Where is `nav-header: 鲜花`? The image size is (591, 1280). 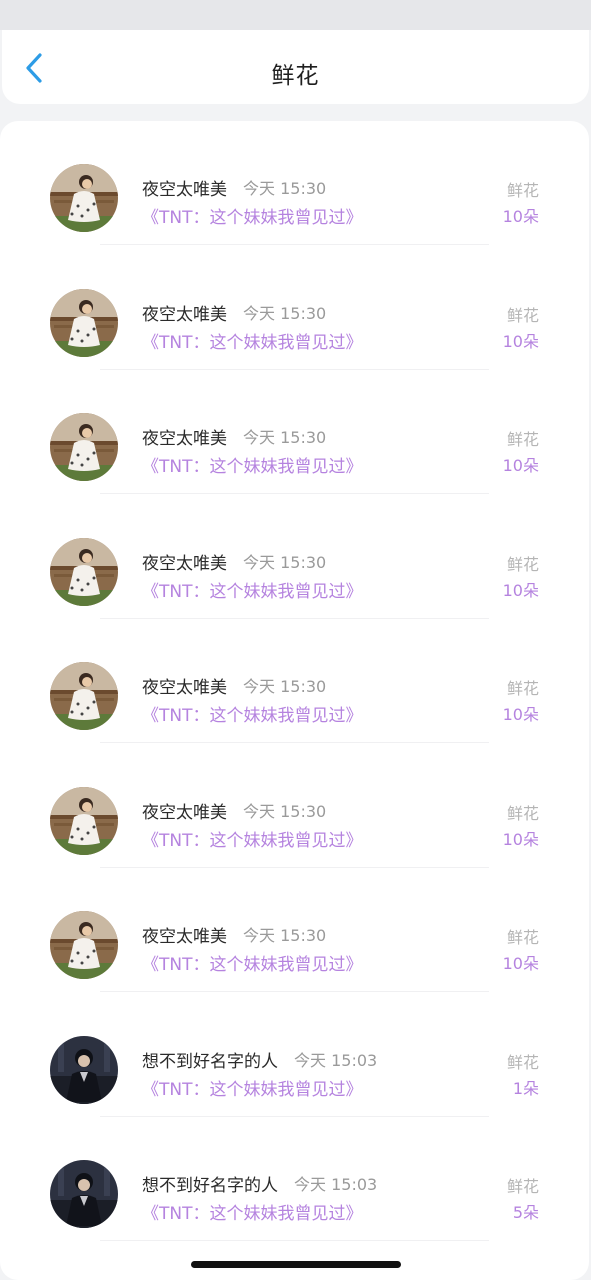 nav-header: 鲜花 is located at coordinates (295, 67).